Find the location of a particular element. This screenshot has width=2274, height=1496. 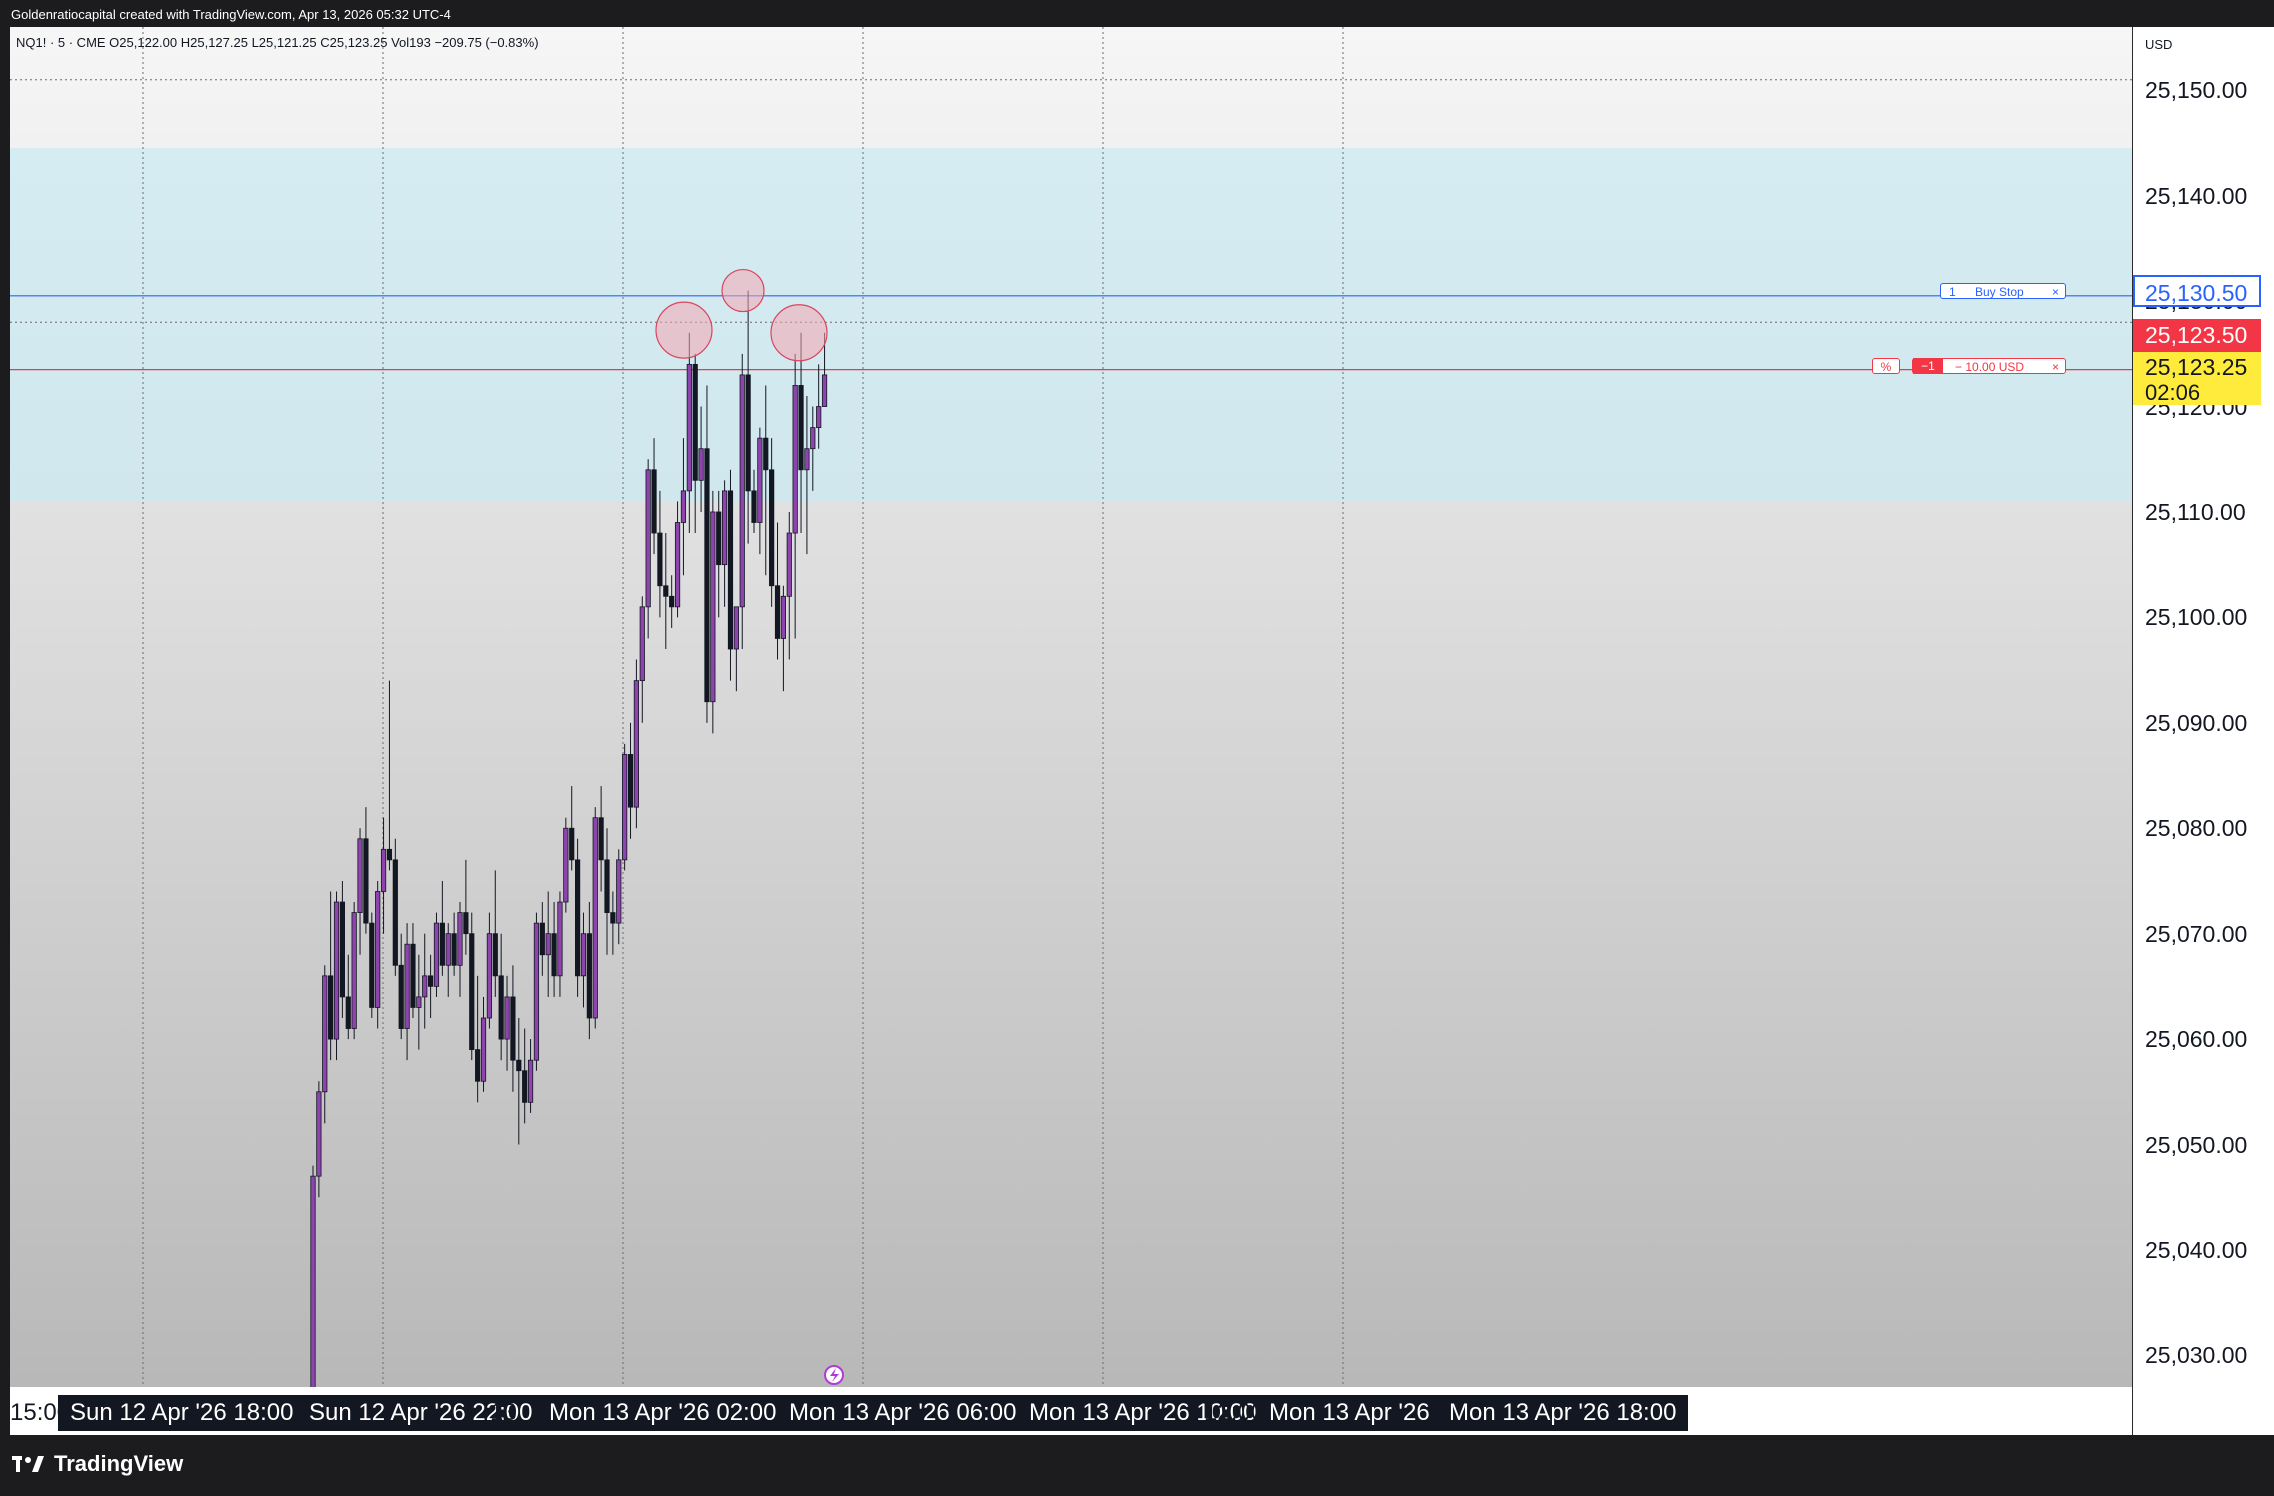

position-order-tag: −1 − 10.00 USD × is located at coordinates (1989, 366).